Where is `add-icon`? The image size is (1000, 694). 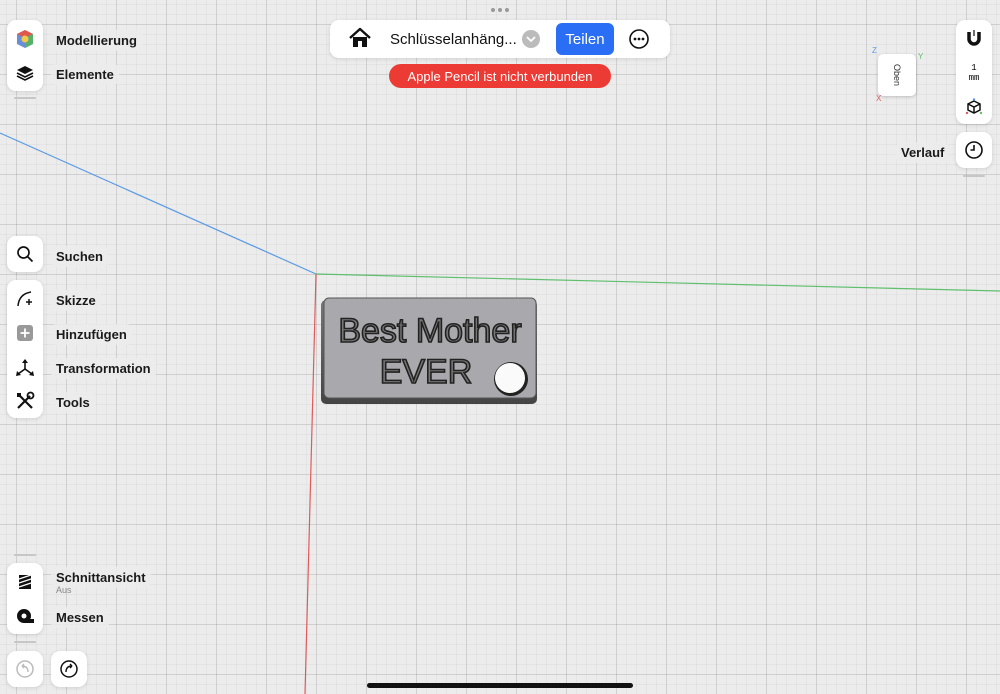
add-icon is located at coordinates (25, 333).